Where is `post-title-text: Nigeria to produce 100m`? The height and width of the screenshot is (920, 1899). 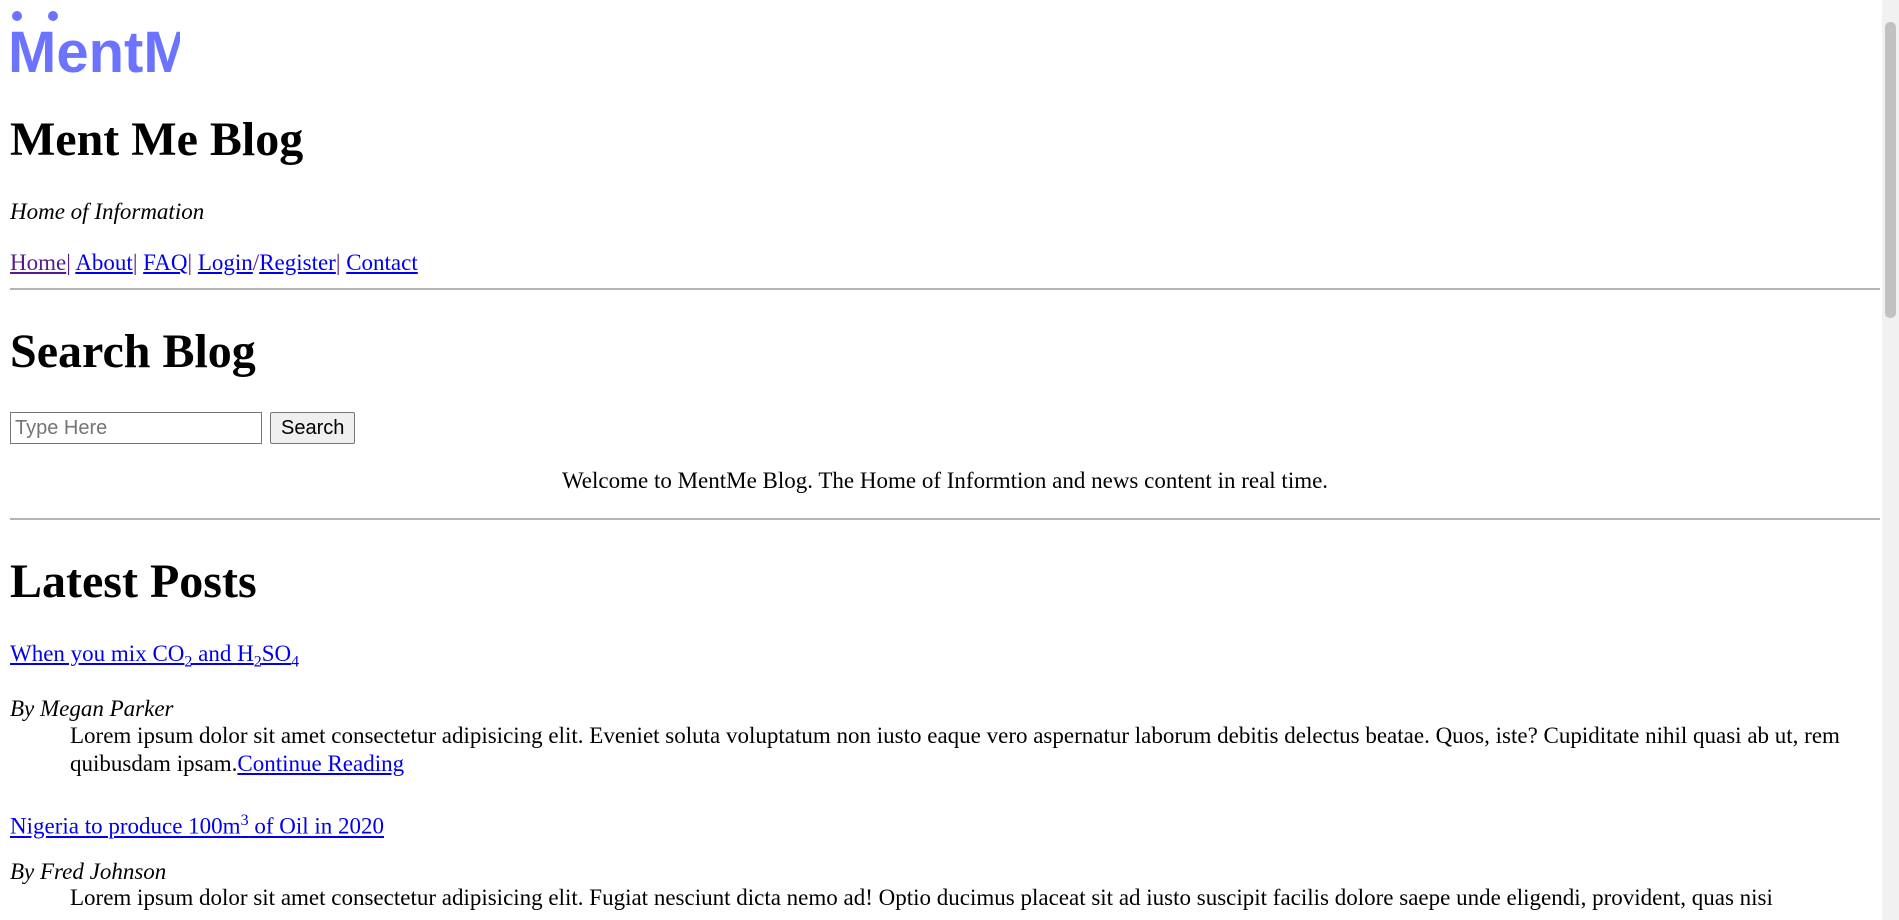
post-title-text: Nigeria to produce 100m is located at coordinates (125, 826).